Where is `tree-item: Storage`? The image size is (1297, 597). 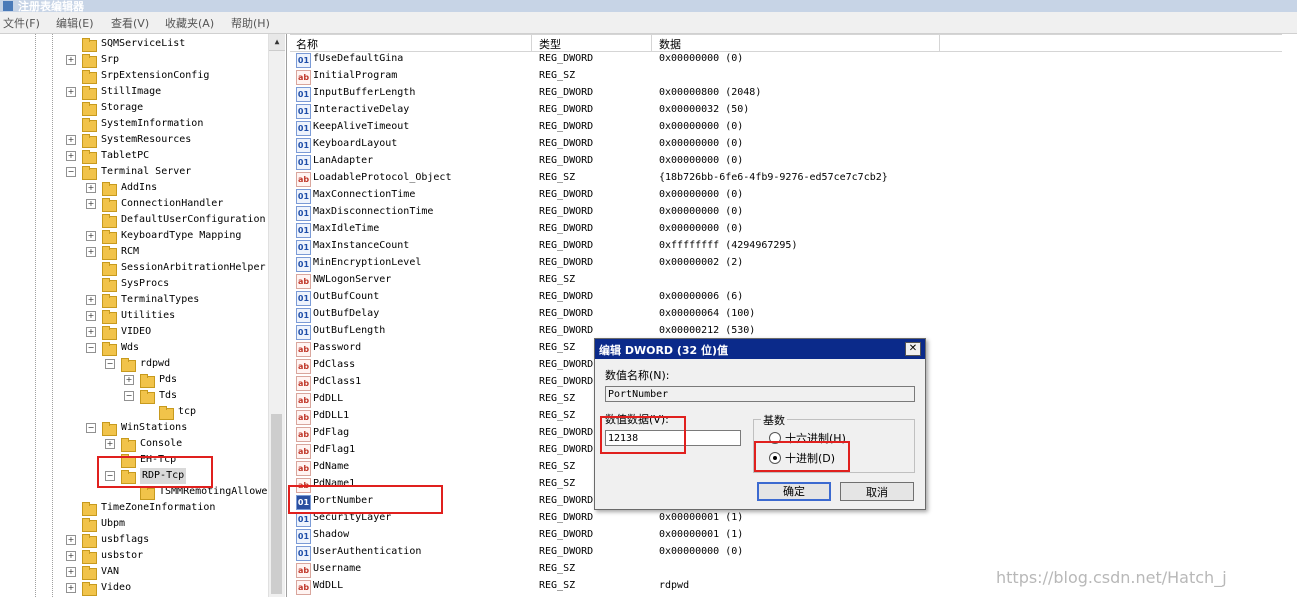 tree-item: Storage is located at coordinates (122, 108).